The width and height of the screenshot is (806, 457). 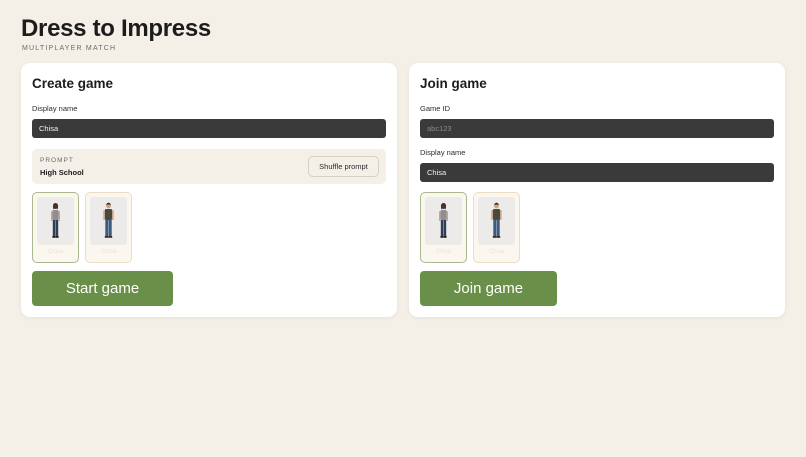 I want to click on prompt-value: High School, so click(x=62, y=172).